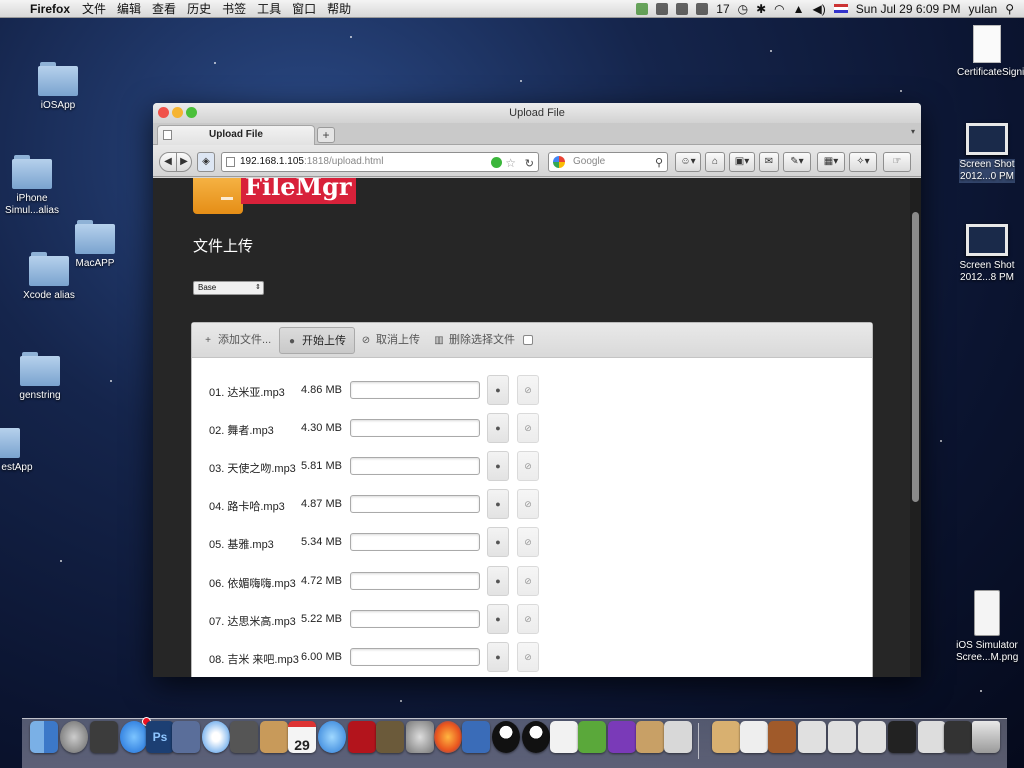 Image resolution: width=1024 pixels, height=768 pixels. I want to click on desktop-icon-iphone-simulator: iPhone Simul...alias, so click(38, 186).